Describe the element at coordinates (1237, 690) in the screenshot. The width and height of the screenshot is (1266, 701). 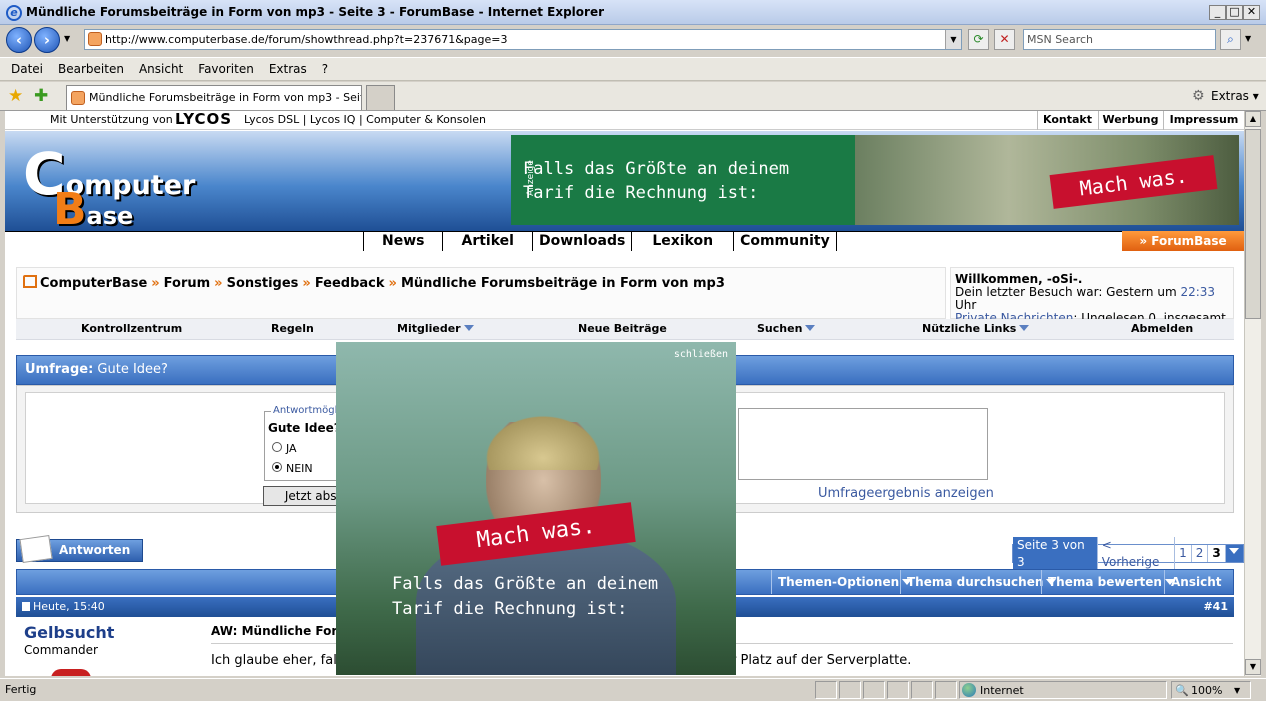
I see `zoom-dropdown-icon: ▼` at that location.